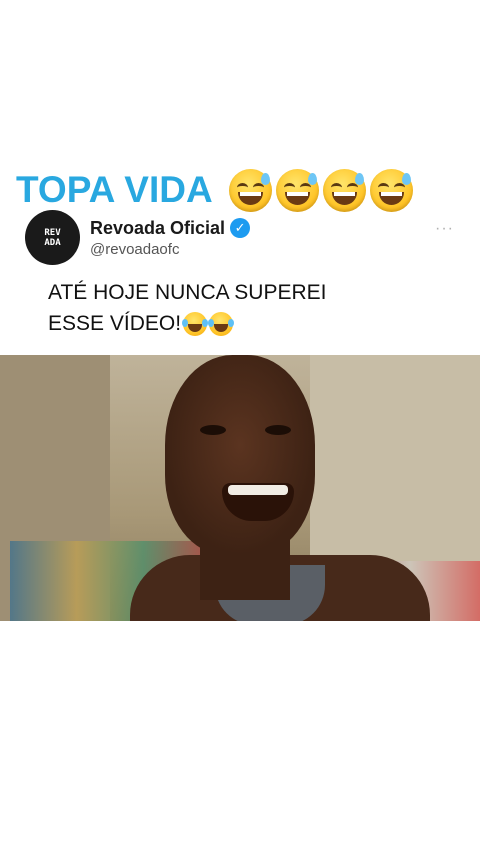  What do you see at coordinates (214, 190) in the screenshot?
I see `meme-headline: TOPA VIDA` at bounding box center [214, 190].